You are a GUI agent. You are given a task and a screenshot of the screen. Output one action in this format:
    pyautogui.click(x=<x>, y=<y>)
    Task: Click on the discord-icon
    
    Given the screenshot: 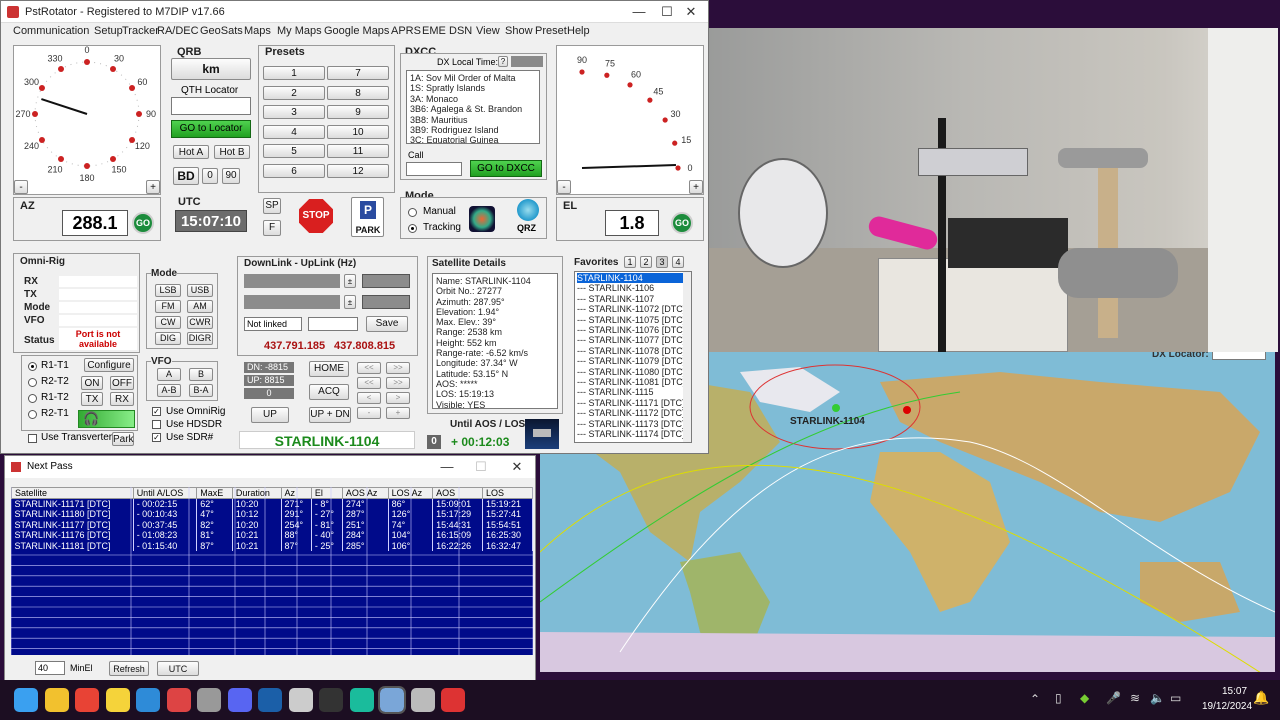 What is the action you would take?
    pyautogui.click(x=239, y=700)
    